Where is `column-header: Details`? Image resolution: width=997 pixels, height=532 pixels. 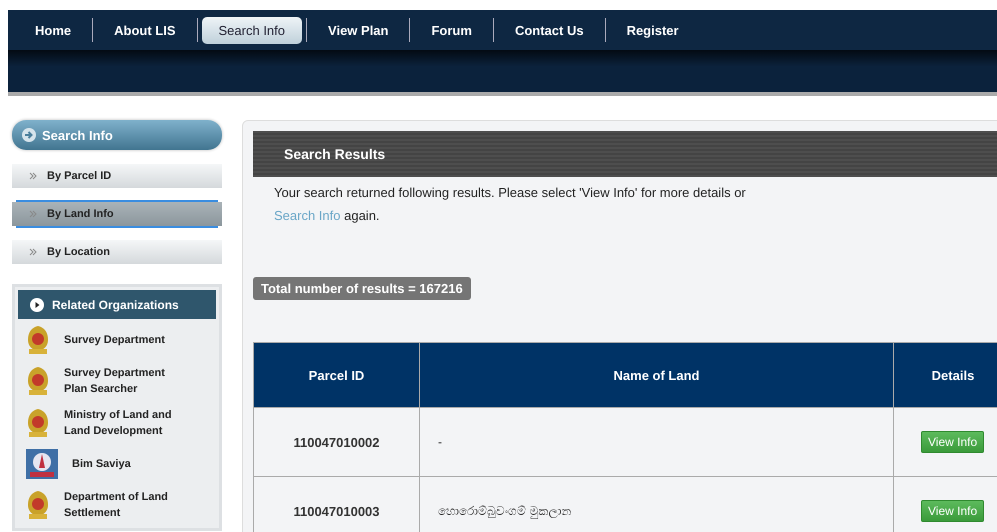 column-header: Details is located at coordinates (945, 375).